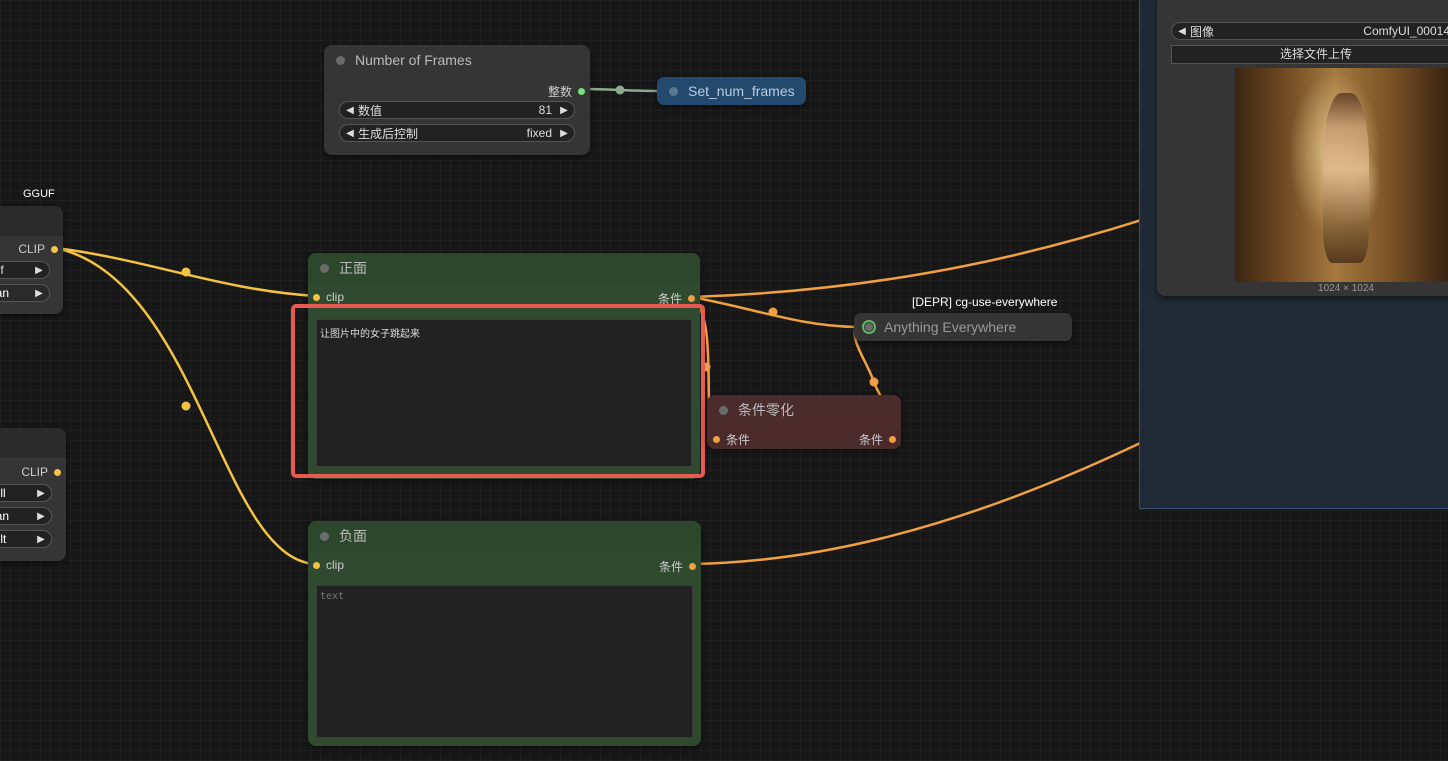 The width and height of the screenshot is (1448, 761). I want to click on left-node-bottom: CLIP null▶ wan▶ ault▶, so click(33, 494).